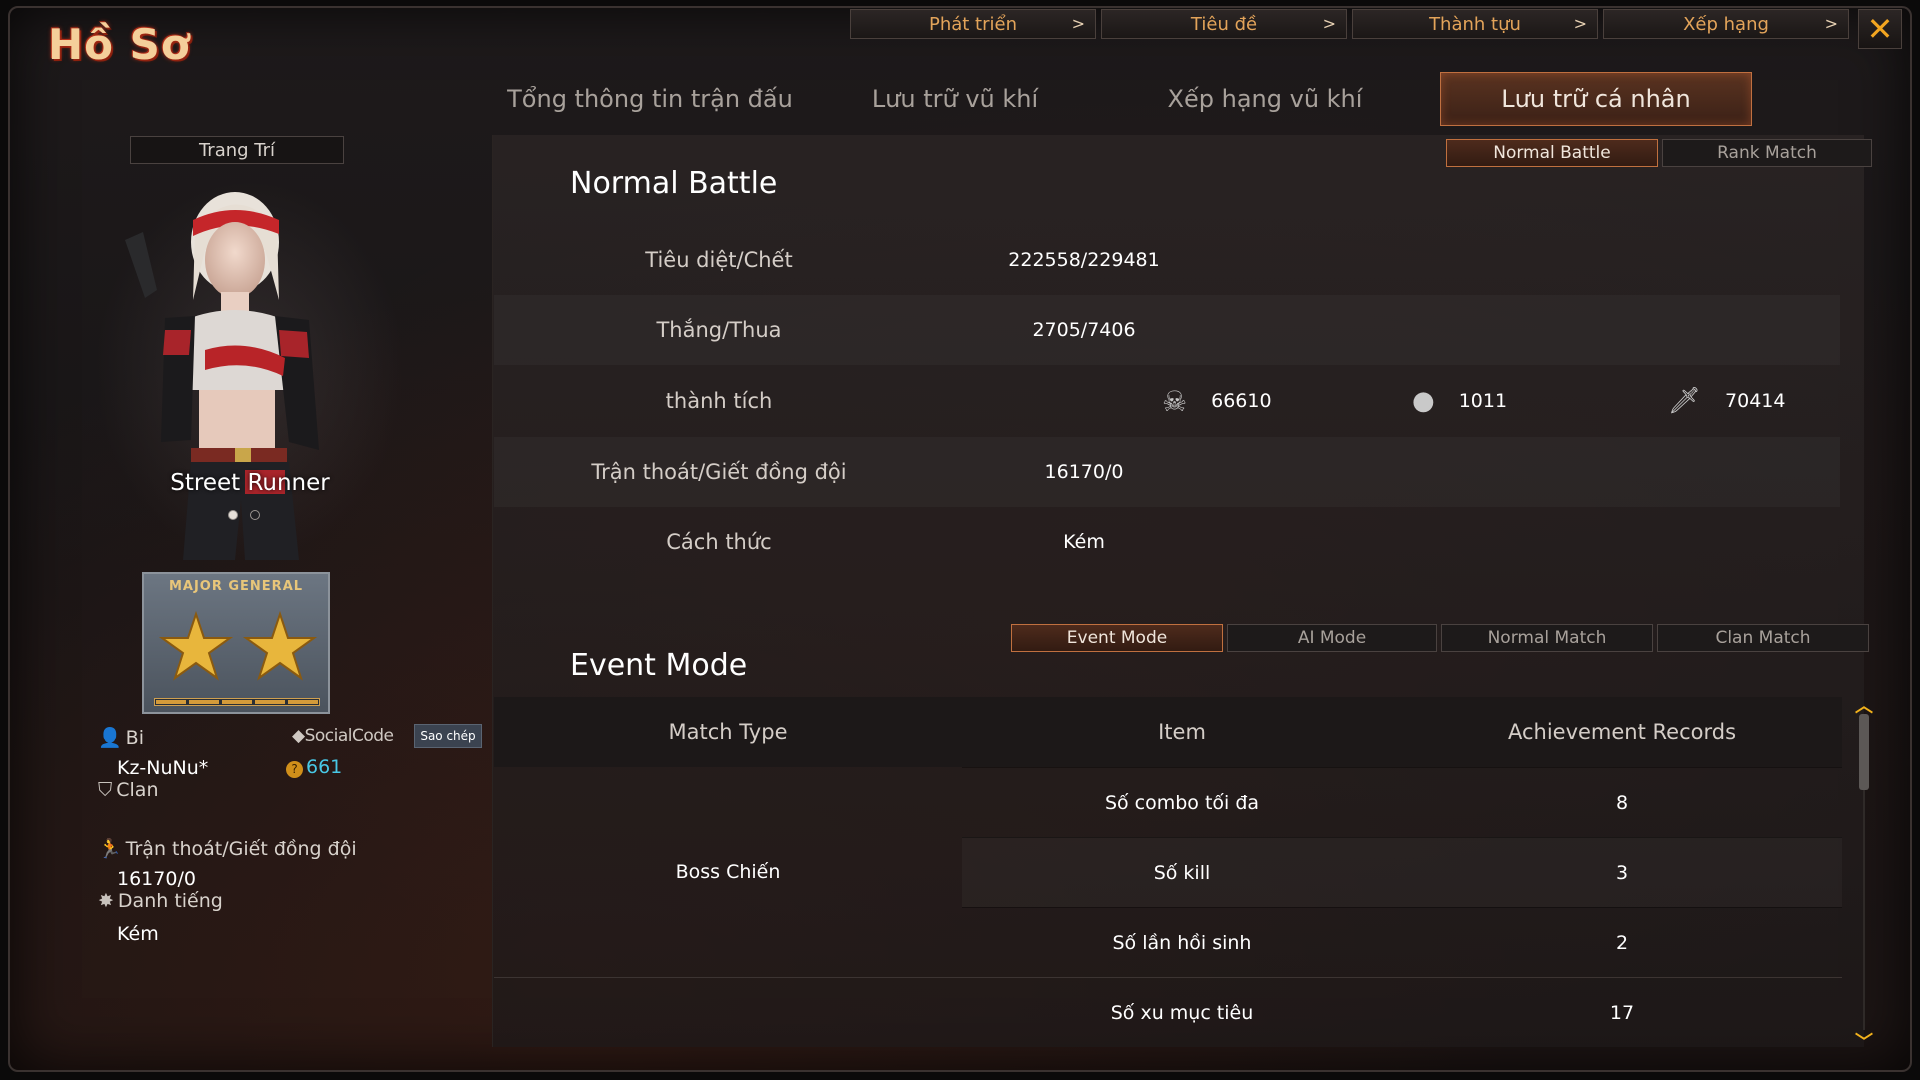 This screenshot has height=1080, width=1920. Describe the element at coordinates (1332, 638) in the screenshot. I see `tab-ai-mode: AI Mode` at that location.